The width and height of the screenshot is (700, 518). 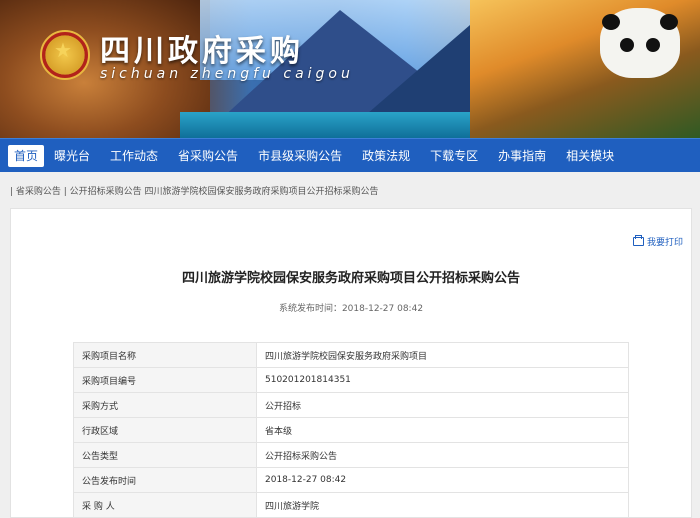 I want to click on nav-related: 相关模块, so click(x=590, y=156).